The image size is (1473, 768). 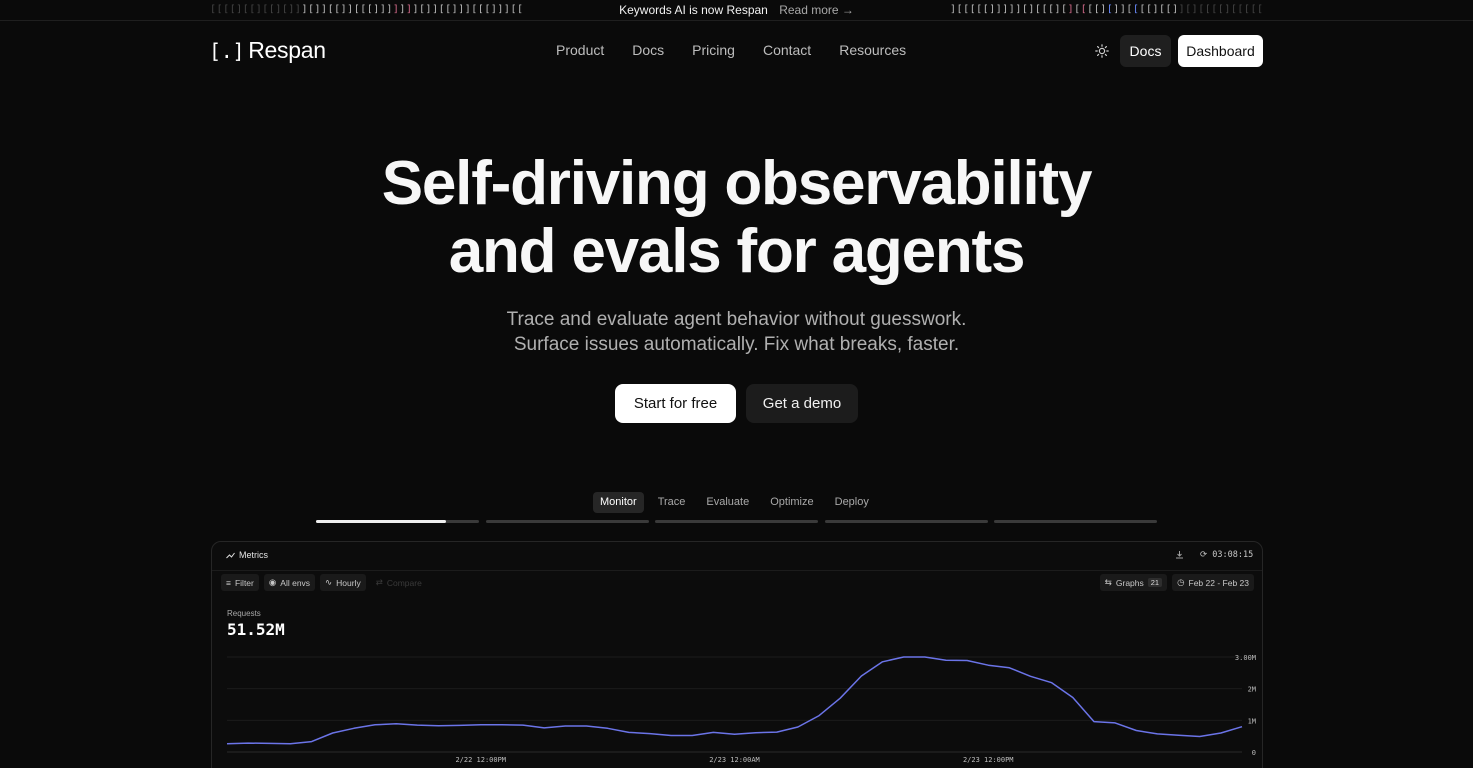 I want to click on theme-toggle-sun-icon, so click(x=1102, y=51).